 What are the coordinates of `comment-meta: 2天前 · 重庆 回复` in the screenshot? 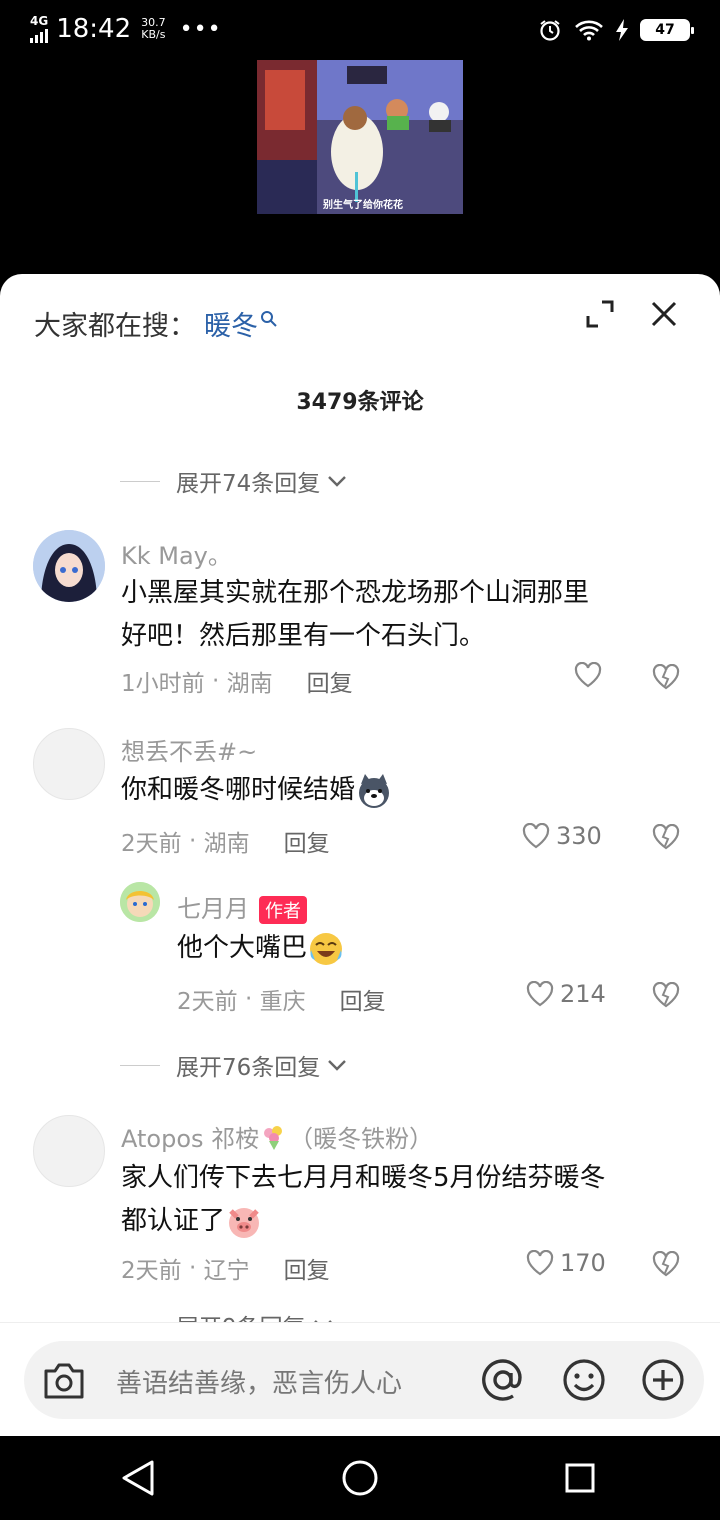 It's located at (281, 999).